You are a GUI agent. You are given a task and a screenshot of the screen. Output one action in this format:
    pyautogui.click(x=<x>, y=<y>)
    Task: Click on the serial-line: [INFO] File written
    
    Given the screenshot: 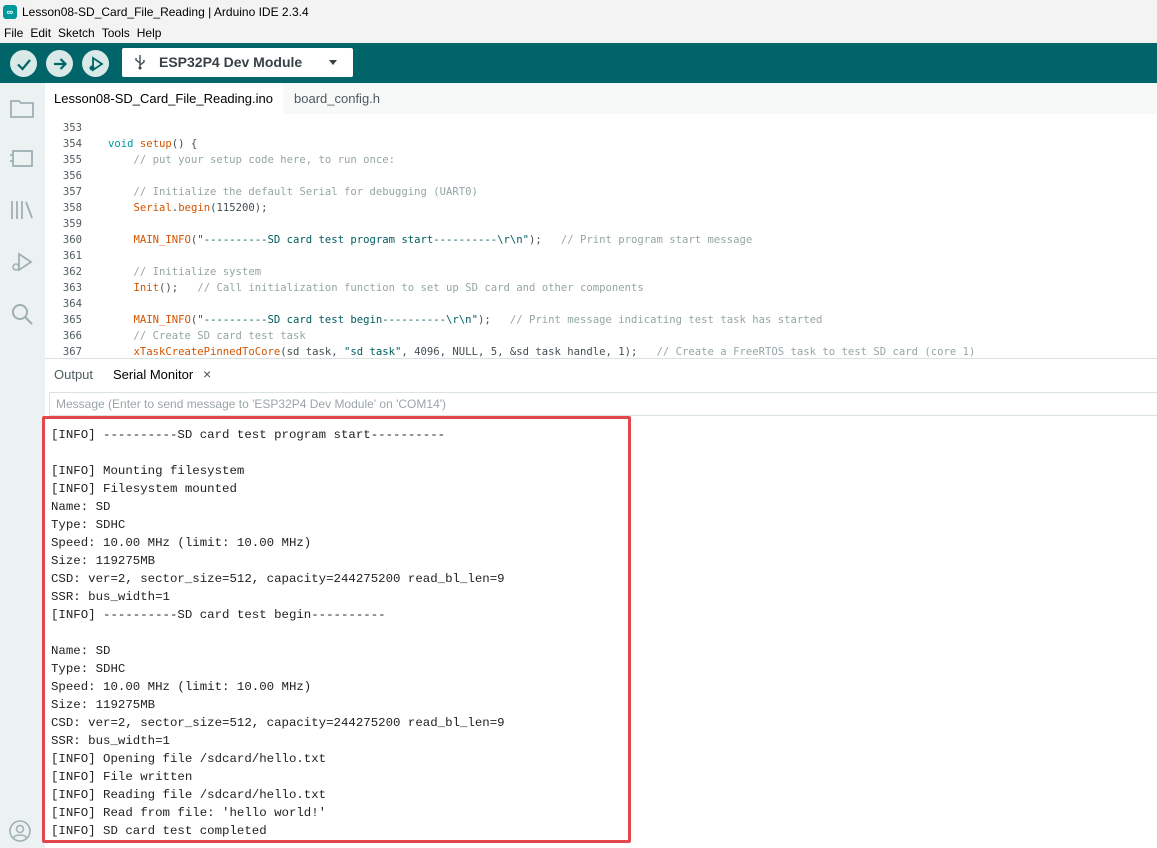 What is the action you would take?
    pyautogui.click(x=122, y=777)
    